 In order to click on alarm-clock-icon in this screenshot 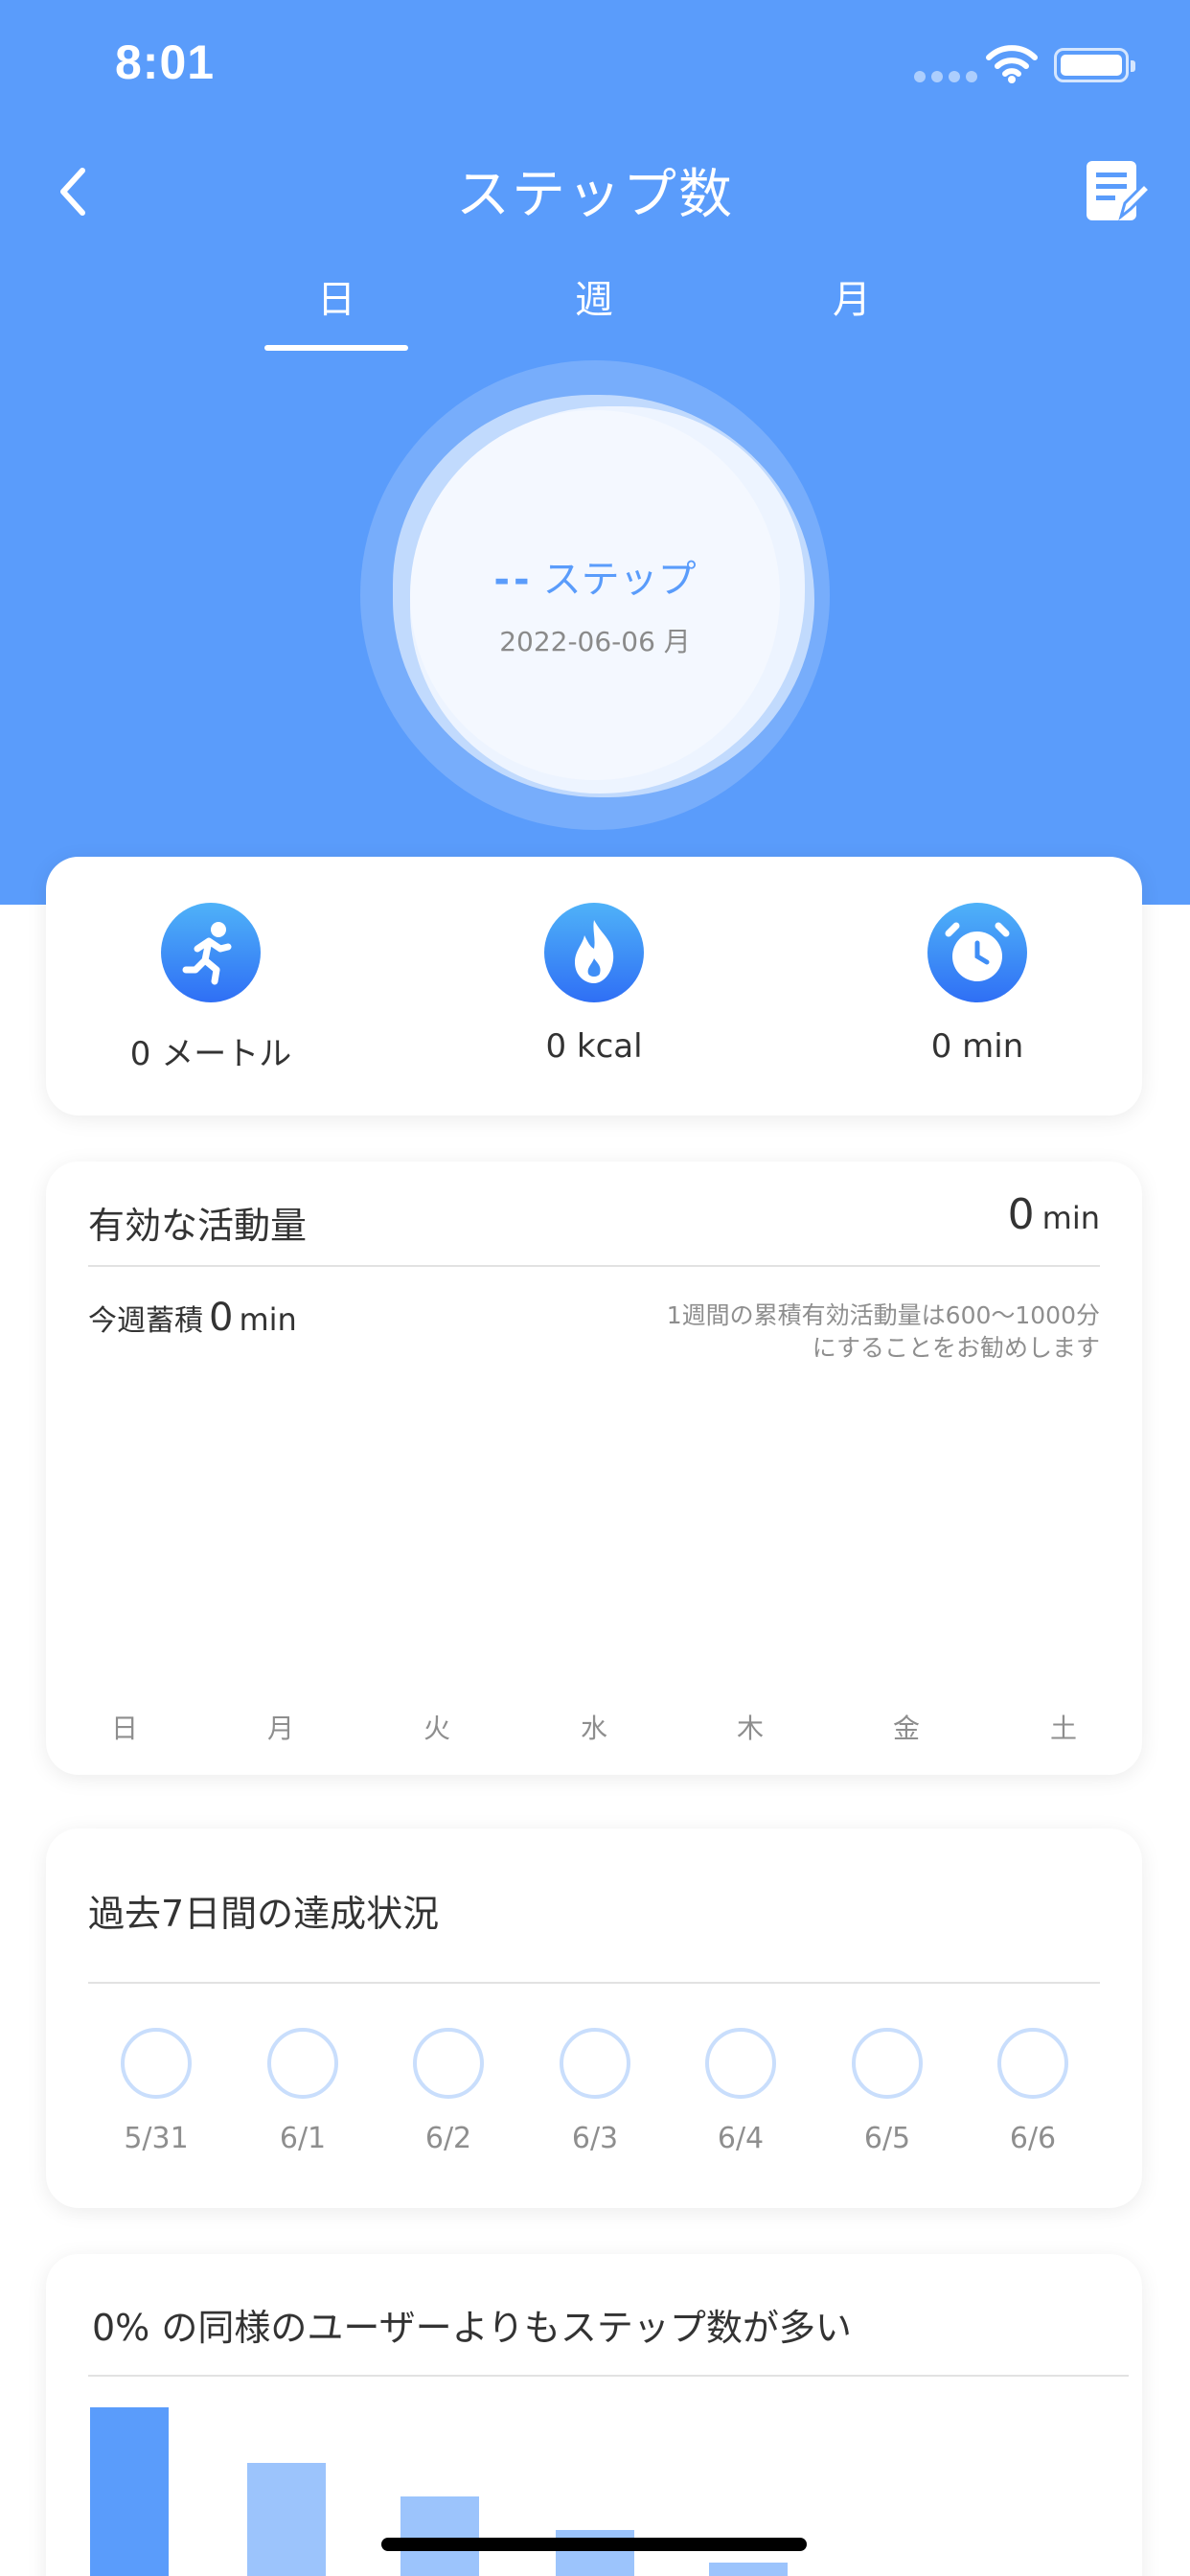, I will do `click(977, 952)`.